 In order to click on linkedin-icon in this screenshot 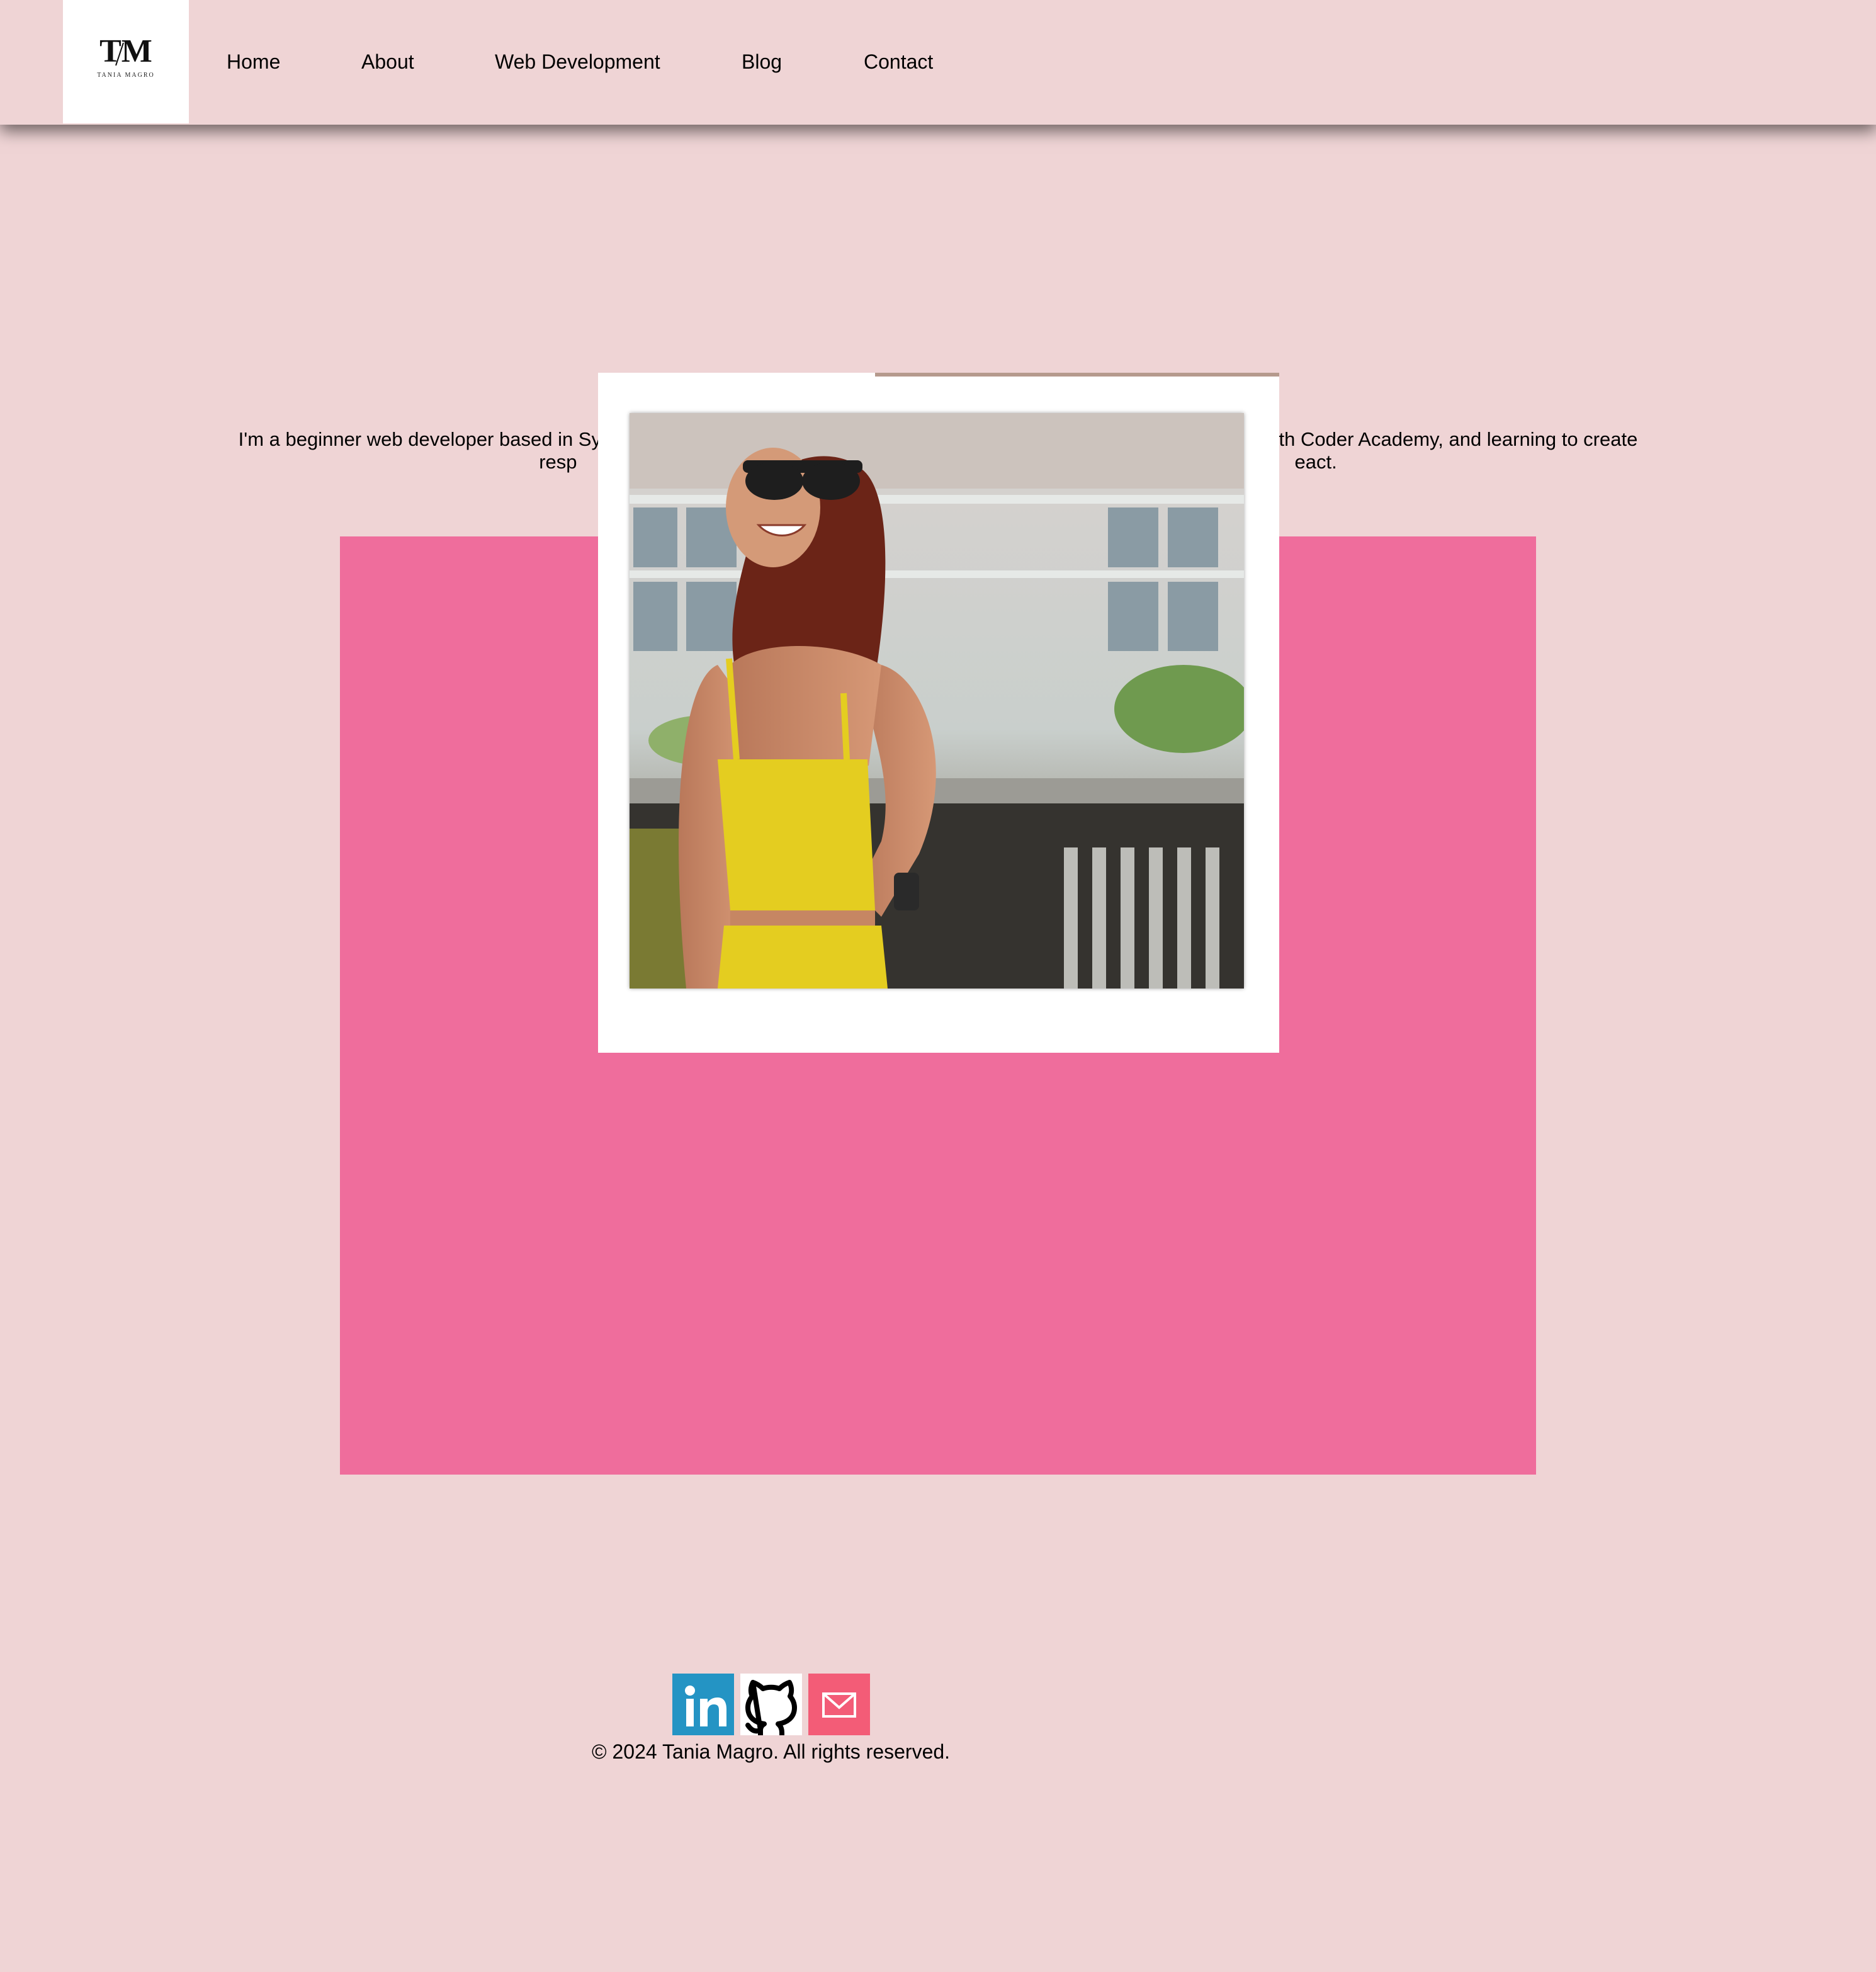, I will do `click(703, 1704)`.